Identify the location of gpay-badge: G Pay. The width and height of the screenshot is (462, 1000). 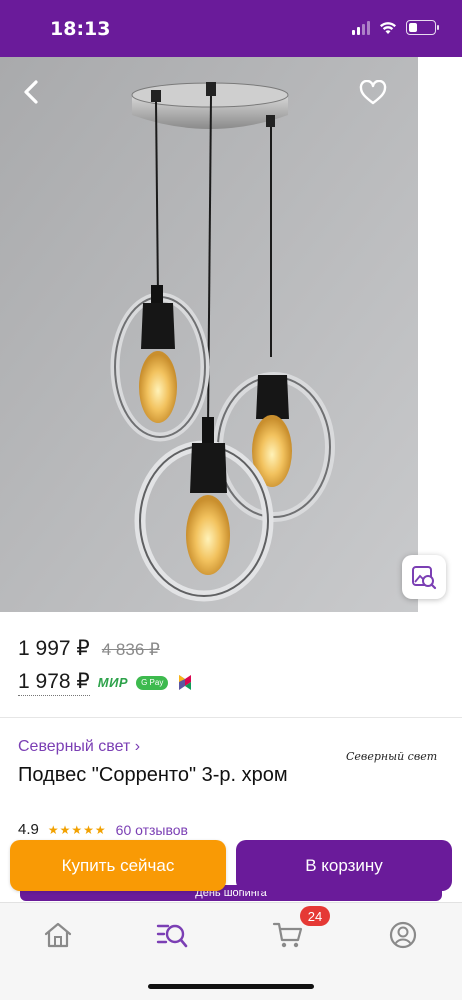
(152, 682).